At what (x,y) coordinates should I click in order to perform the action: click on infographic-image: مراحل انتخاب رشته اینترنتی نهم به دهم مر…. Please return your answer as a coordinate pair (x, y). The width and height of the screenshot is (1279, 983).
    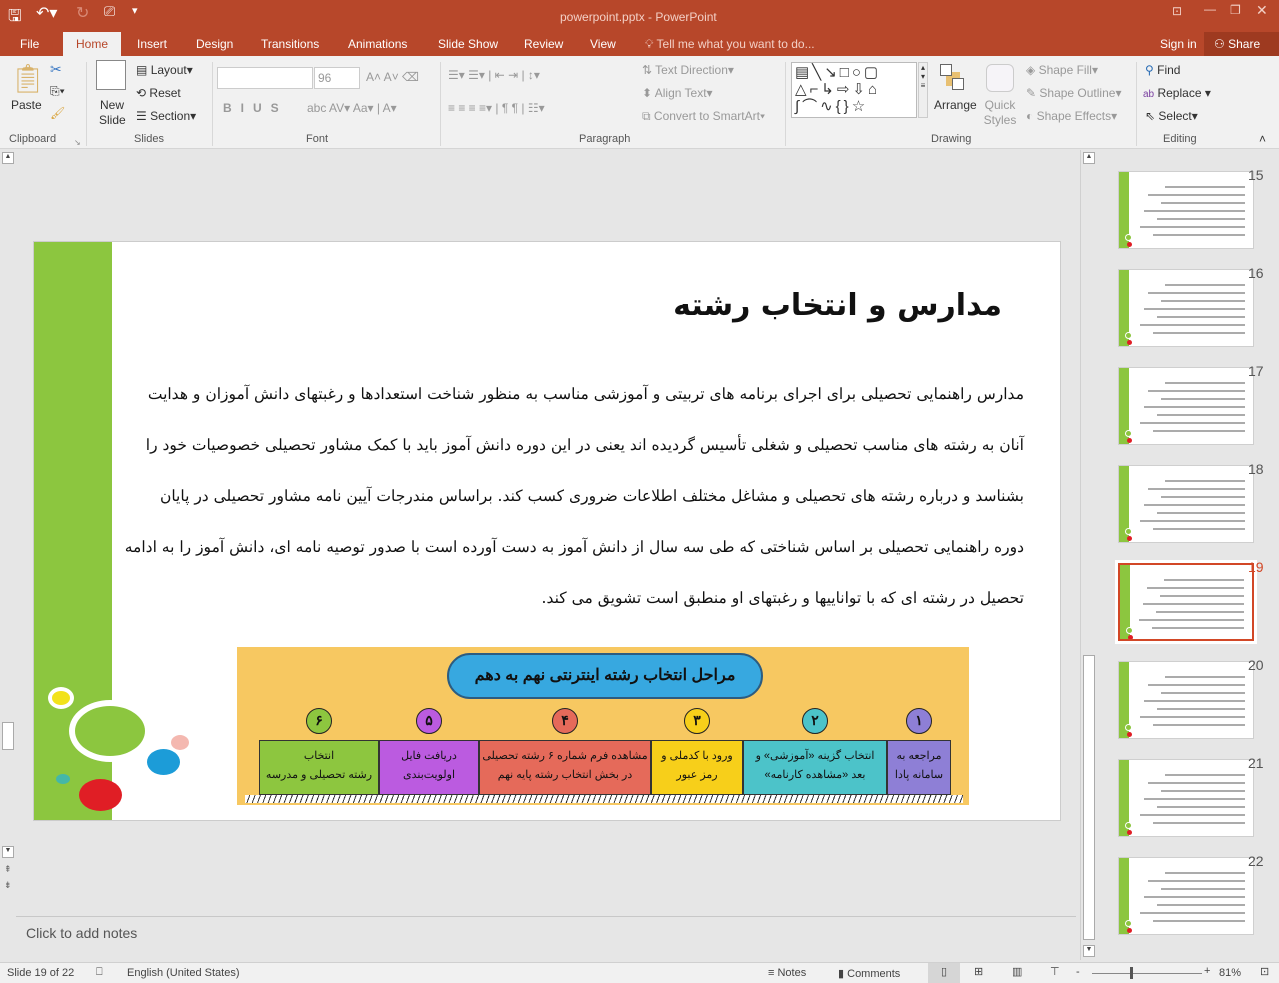
    Looking at the image, I should click on (603, 726).